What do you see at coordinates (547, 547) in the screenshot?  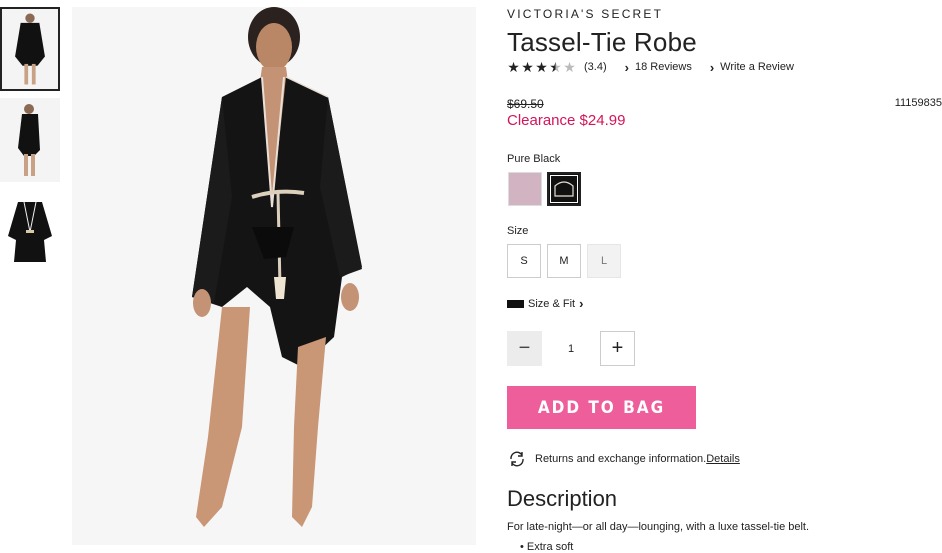 I see `description-bullet: • Extra soft` at bounding box center [547, 547].